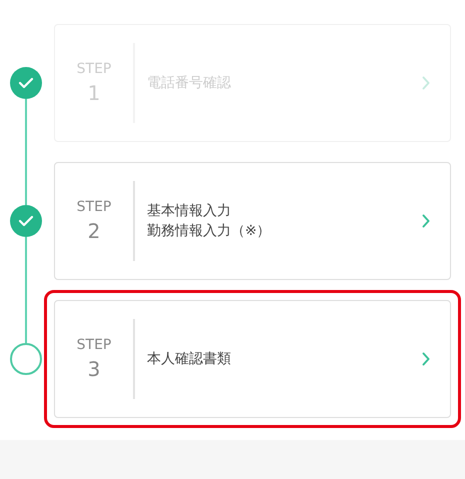 Image resolution: width=465 pixels, height=479 pixels. I want to click on step-number: 2, so click(94, 231).